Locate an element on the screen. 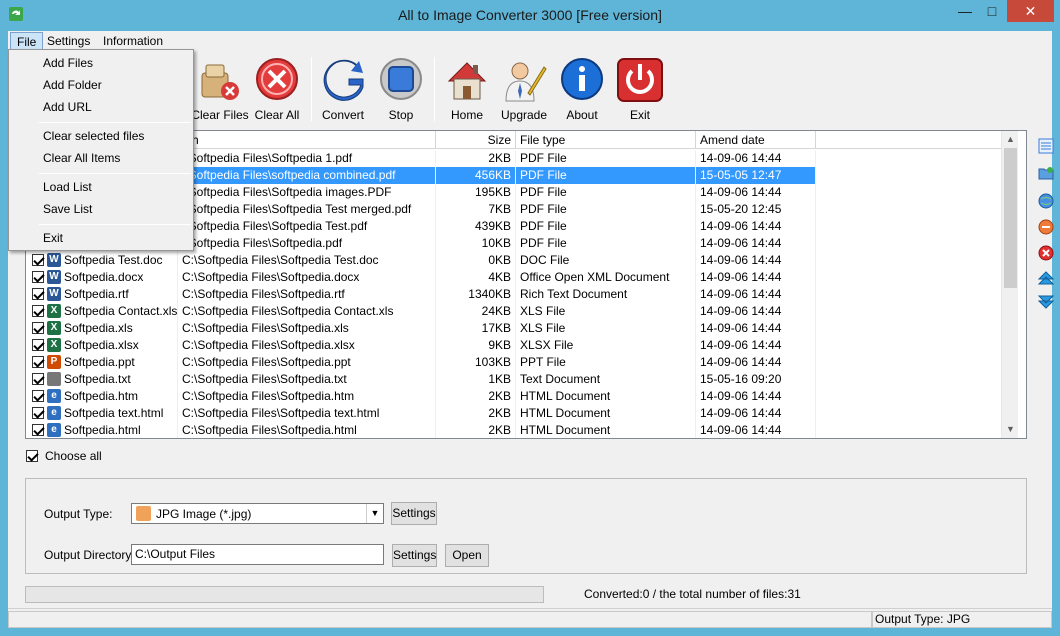  size-cell: 1340KB is located at coordinates (476, 294).